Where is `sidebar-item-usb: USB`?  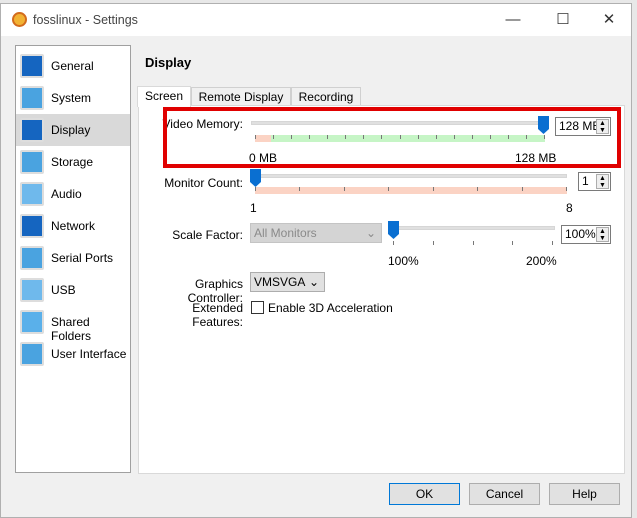
sidebar-item-usb: USB is located at coordinates (73, 290).